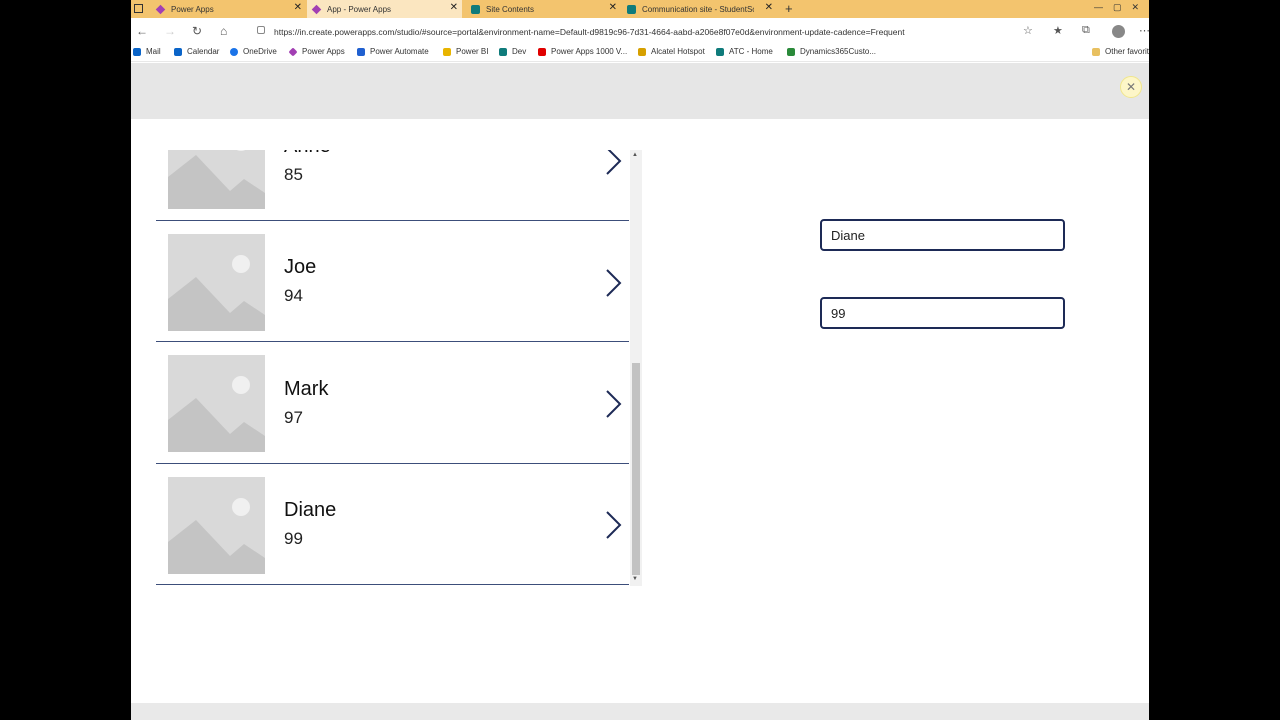 The width and height of the screenshot is (1280, 720). Describe the element at coordinates (698, 9) in the screenshot. I see `tab-title: Communication site - StudentSc` at that location.